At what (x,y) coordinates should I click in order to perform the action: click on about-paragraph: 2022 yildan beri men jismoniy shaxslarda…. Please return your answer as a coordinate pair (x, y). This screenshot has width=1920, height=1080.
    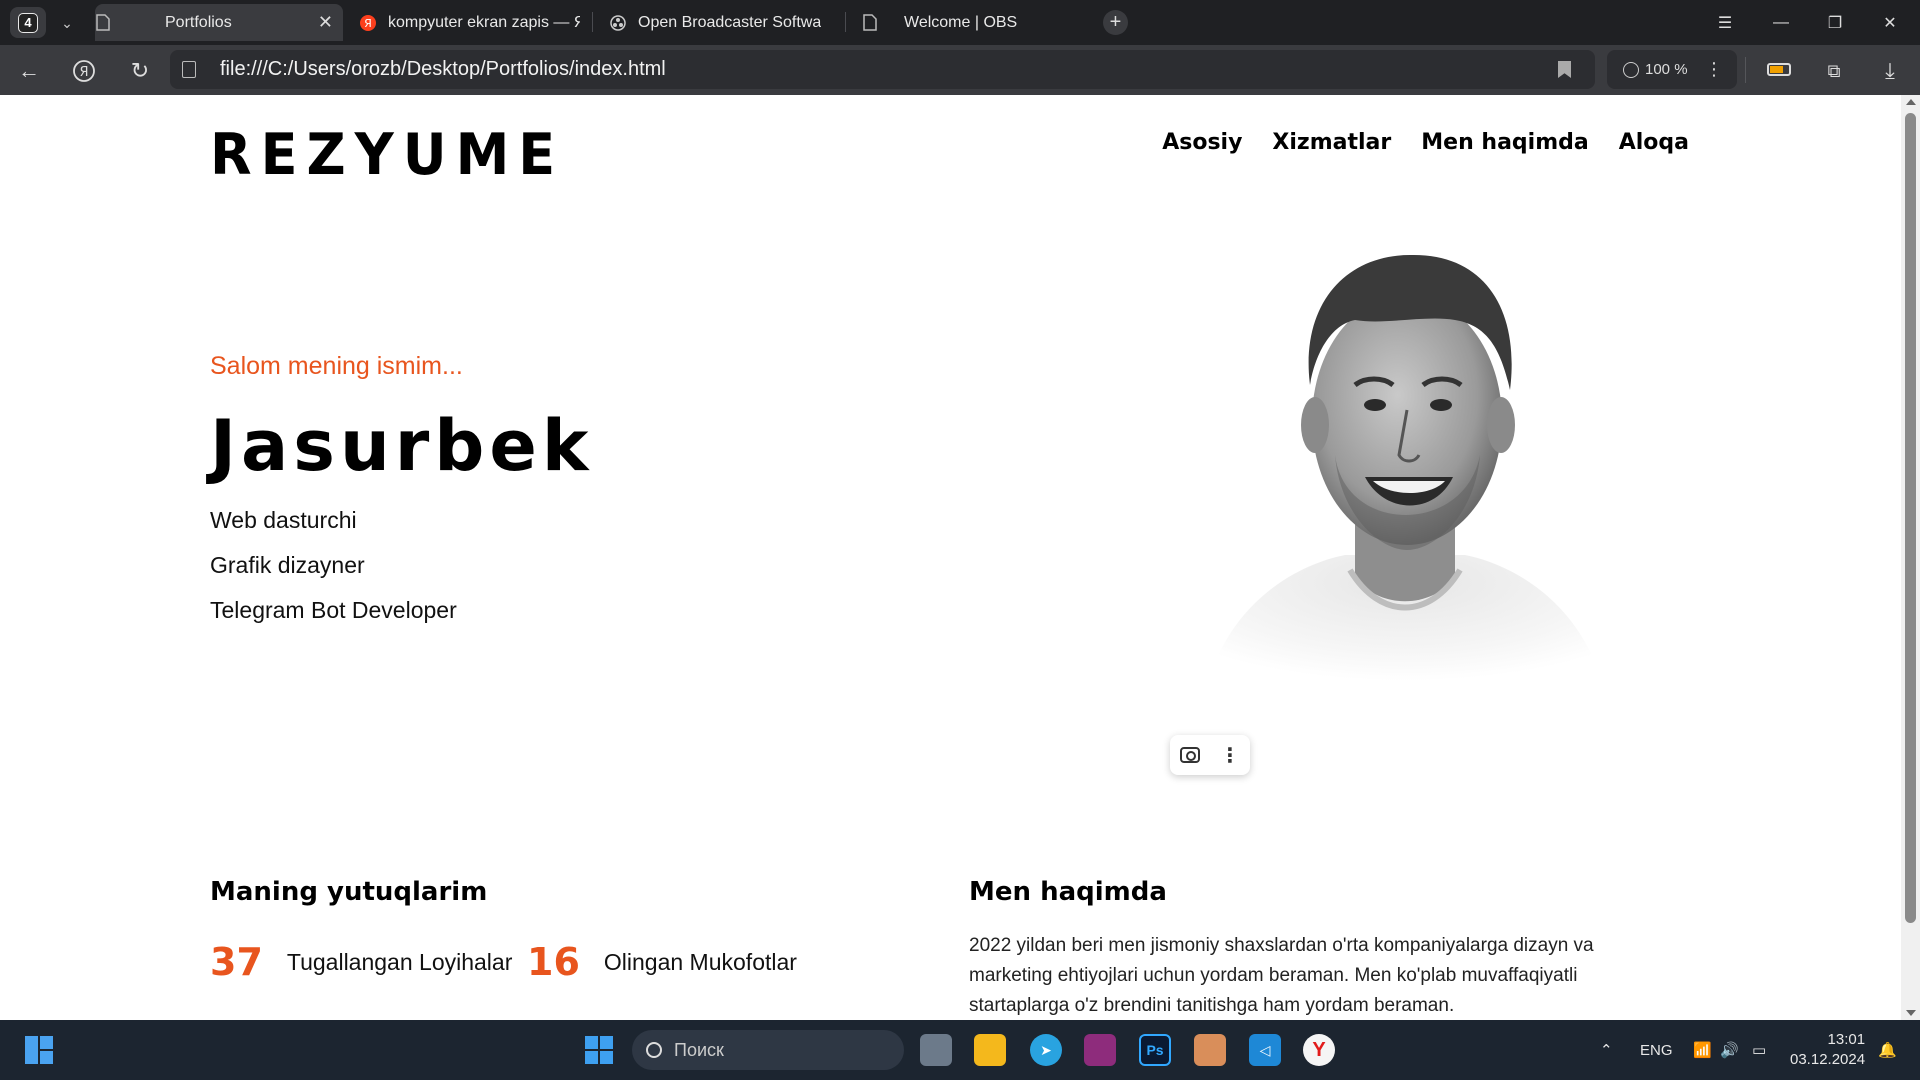
    Looking at the image, I should click on (1281, 975).